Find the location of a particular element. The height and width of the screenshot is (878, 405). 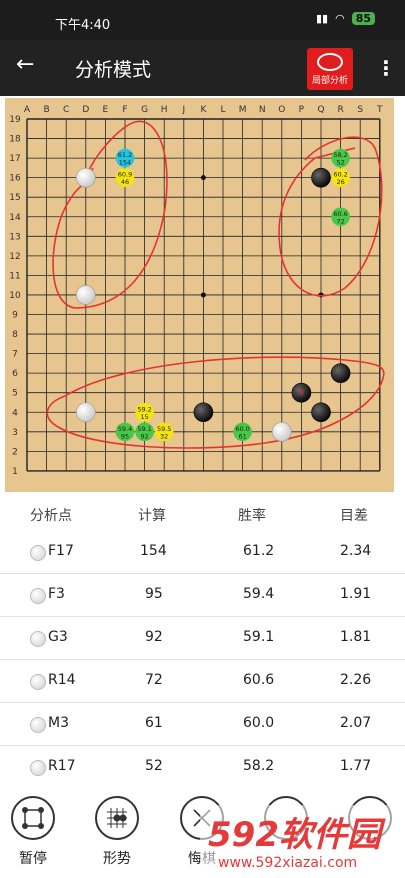

candidate-playouts: 61 is located at coordinates (242, 436).